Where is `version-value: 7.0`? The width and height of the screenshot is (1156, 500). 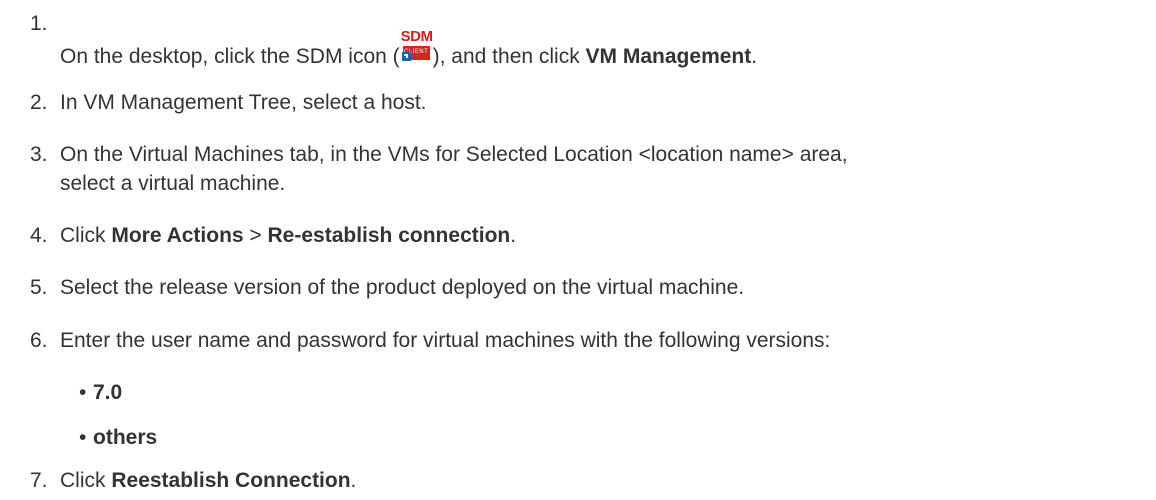 version-value: 7.0 is located at coordinates (108, 392).